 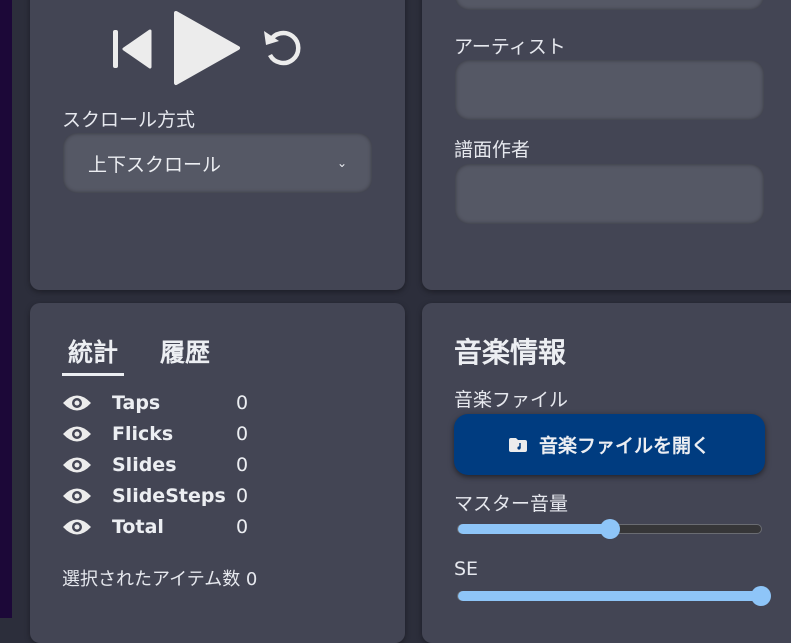 What do you see at coordinates (510, 47) in the screenshot?
I see `artist-label: アーティスト` at bounding box center [510, 47].